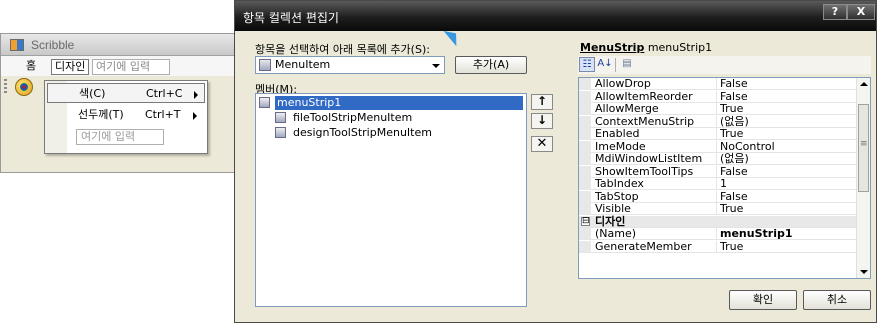 This screenshot has height=323, width=877. What do you see at coordinates (350, 65) in the screenshot?
I see `item-type-combobox: MenuItem` at bounding box center [350, 65].